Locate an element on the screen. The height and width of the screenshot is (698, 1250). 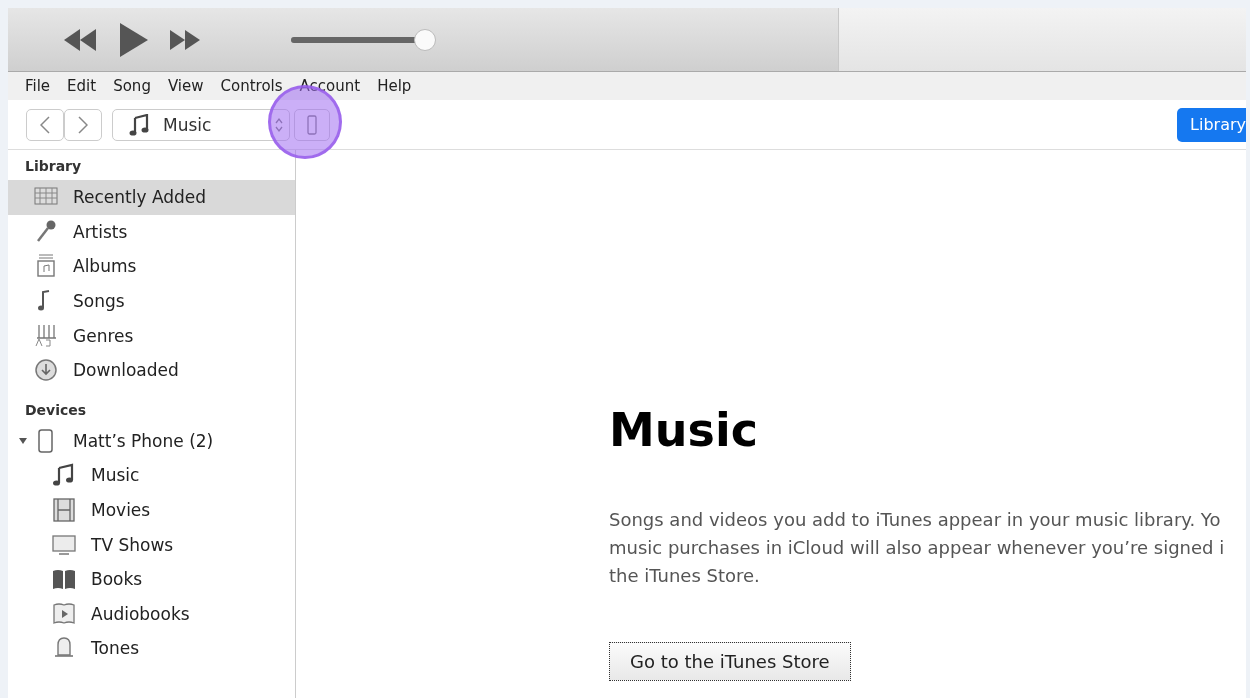
menu-item: Account is located at coordinates (333, 86).